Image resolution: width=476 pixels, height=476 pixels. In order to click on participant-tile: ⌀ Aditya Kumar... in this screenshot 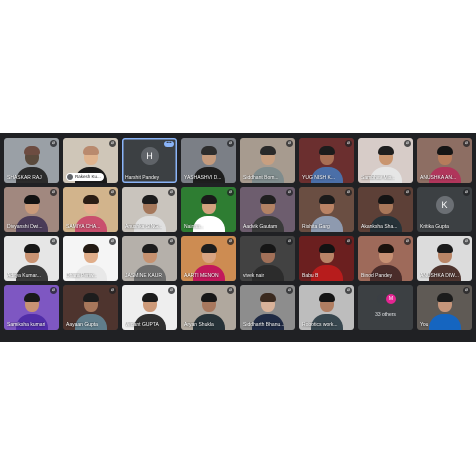, I will do `click(31, 258)`.